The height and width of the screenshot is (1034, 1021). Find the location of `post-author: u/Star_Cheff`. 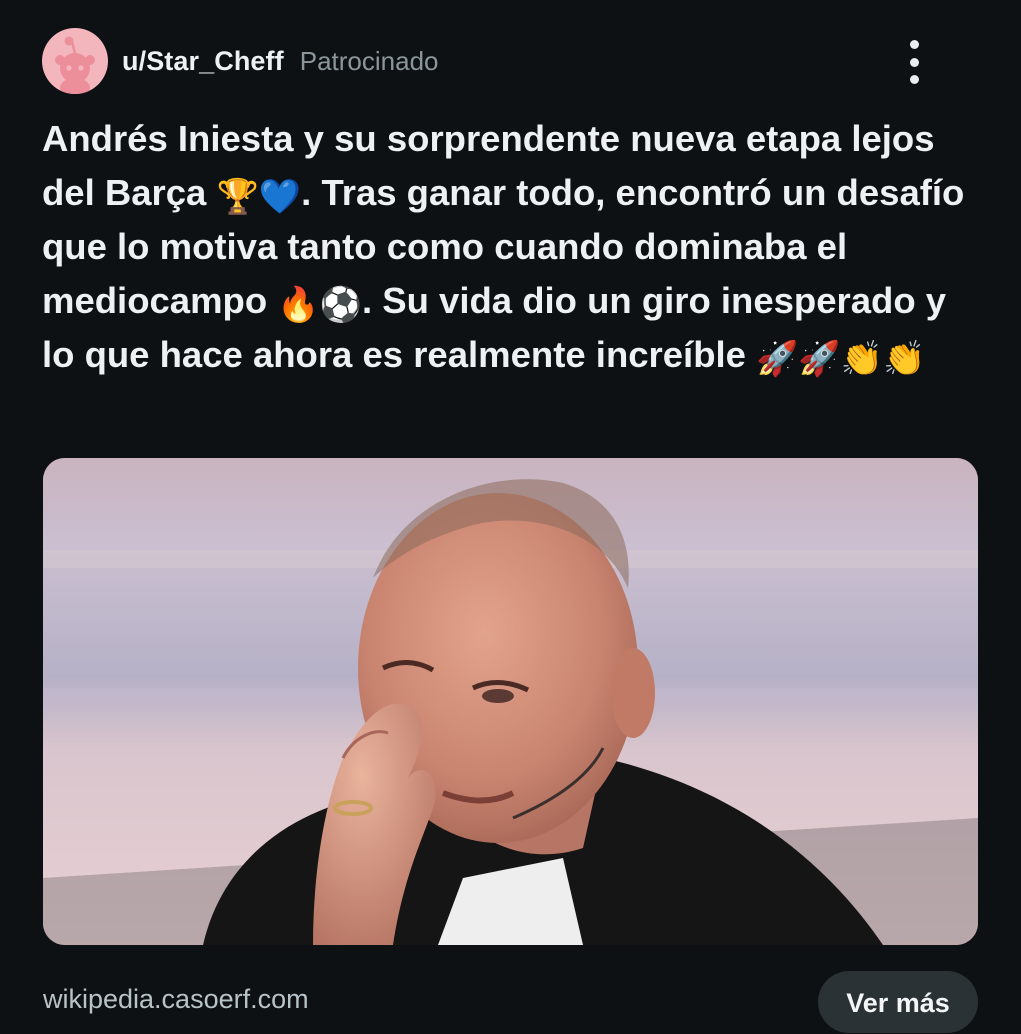

post-author: u/Star_Cheff is located at coordinates (203, 61).